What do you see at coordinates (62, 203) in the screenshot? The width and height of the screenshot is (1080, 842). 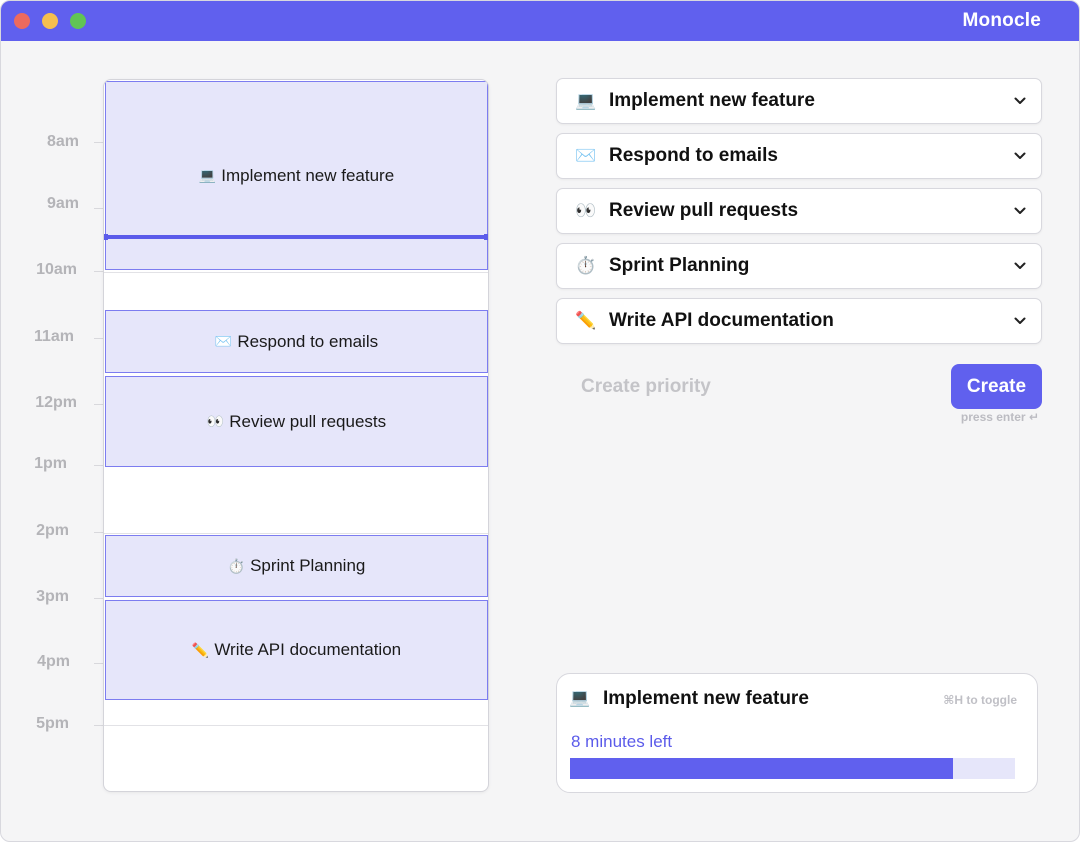 I see `hour-label: 9am` at bounding box center [62, 203].